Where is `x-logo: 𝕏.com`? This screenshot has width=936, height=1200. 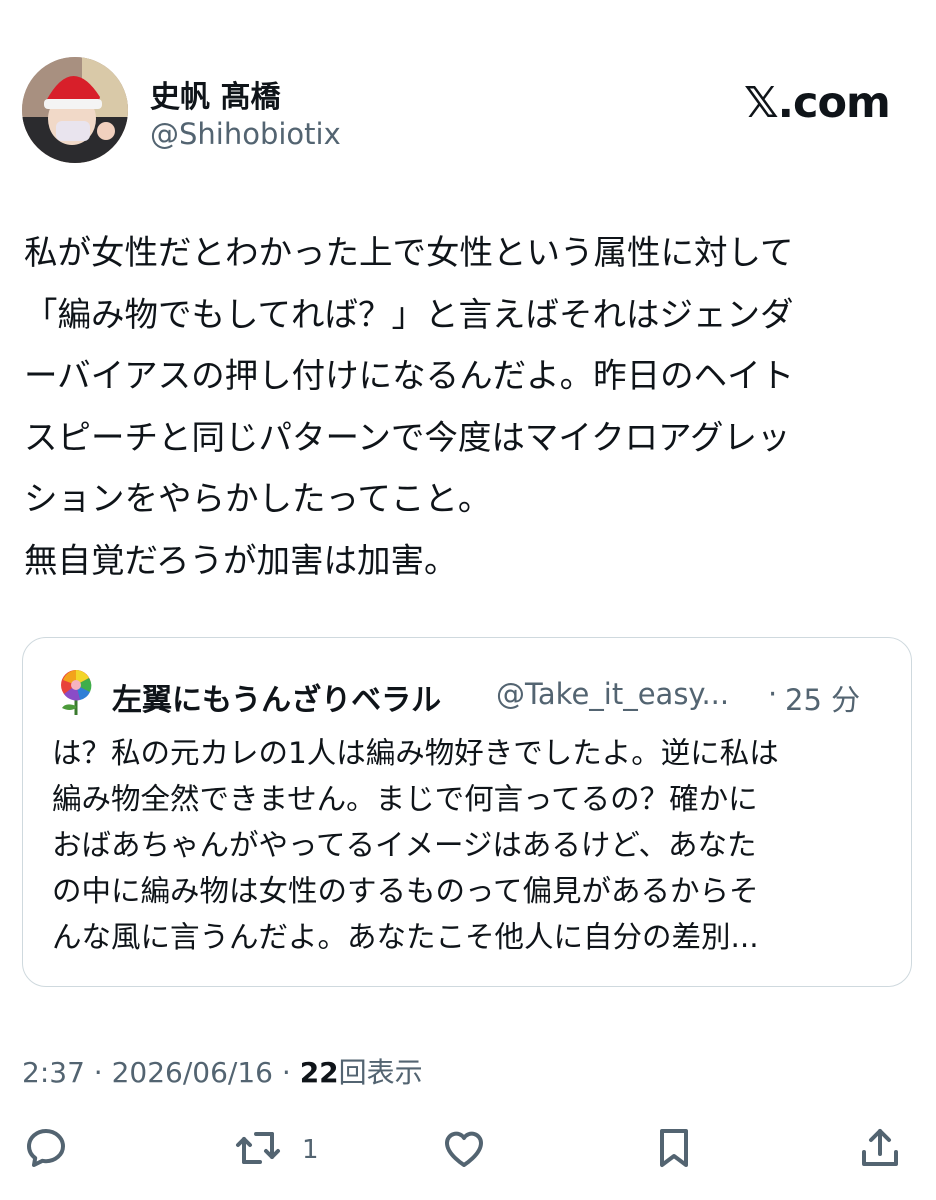 x-logo: 𝕏.com is located at coordinates (817, 103).